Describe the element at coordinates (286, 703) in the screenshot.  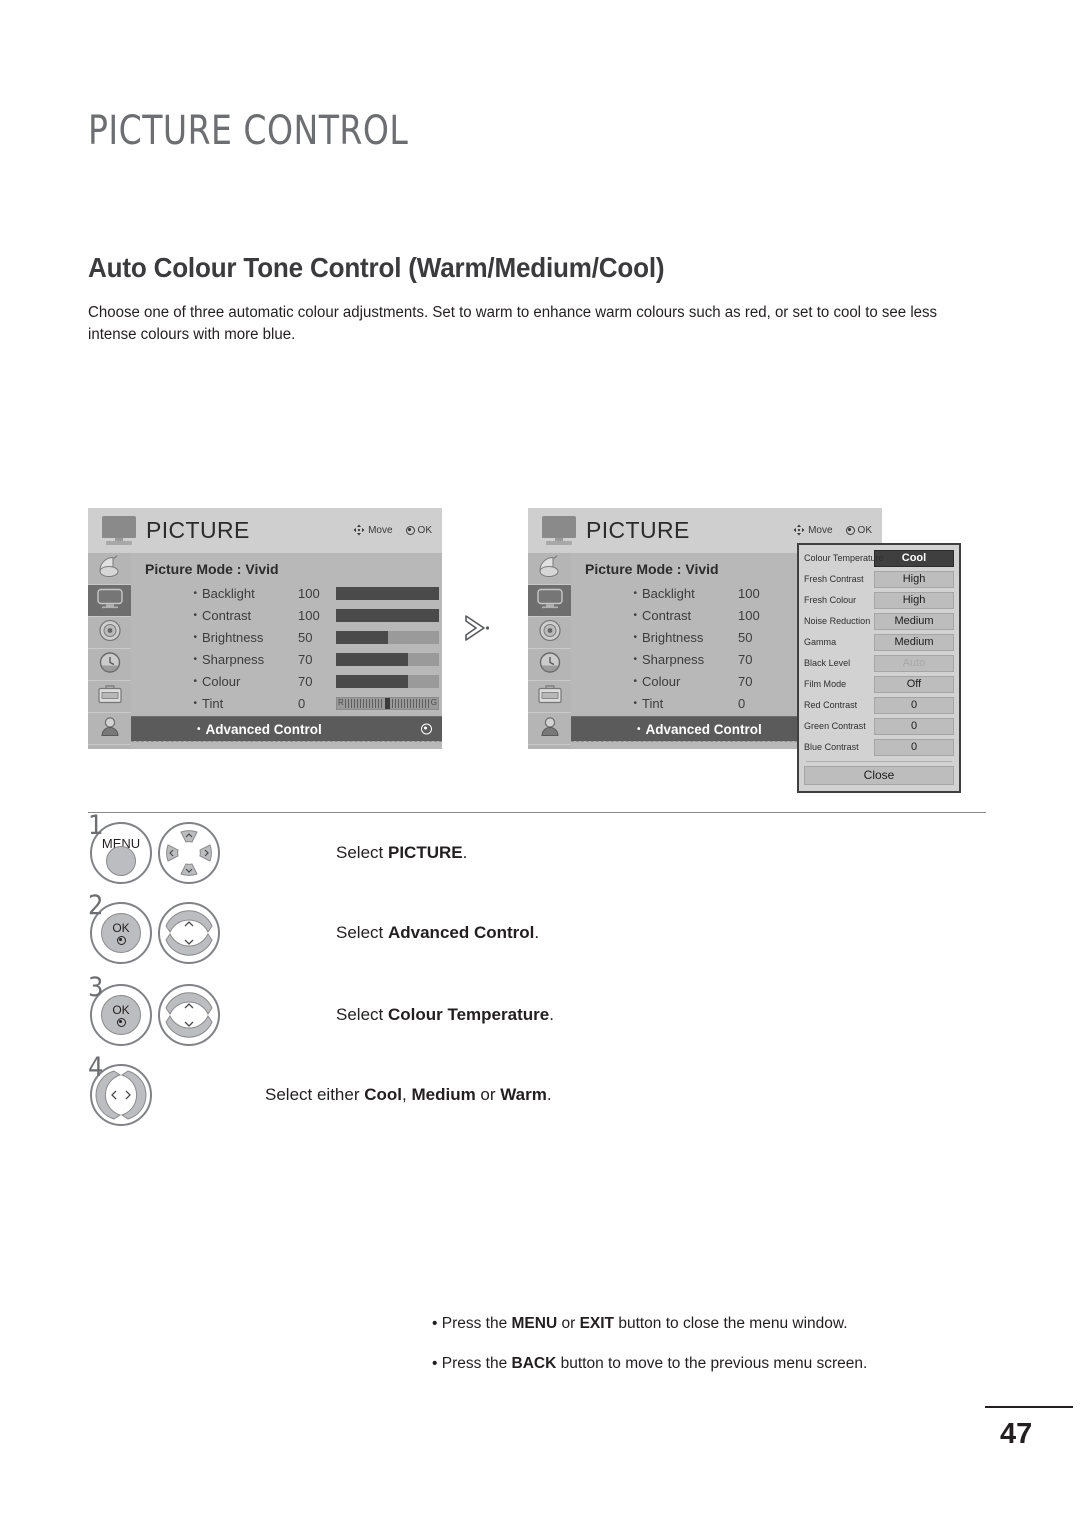
I see `osd-option-tint: • Tint 0 R G` at that location.